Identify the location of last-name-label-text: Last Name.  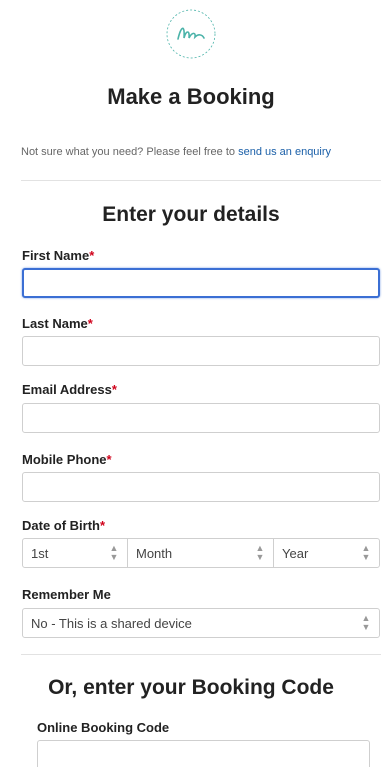
(55, 323).